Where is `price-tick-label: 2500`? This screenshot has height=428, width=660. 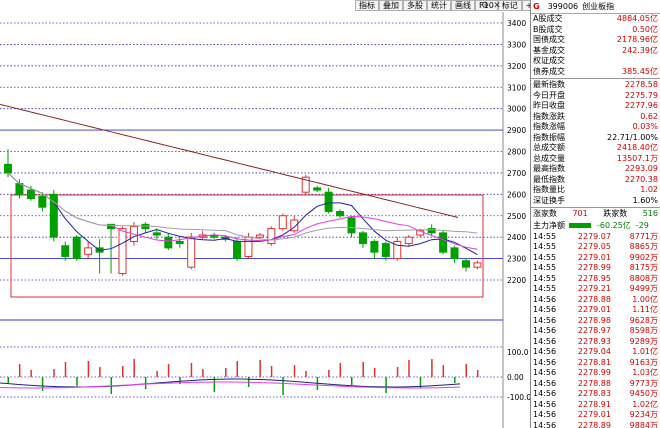 price-tick-label: 2500 is located at coordinates (516, 216).